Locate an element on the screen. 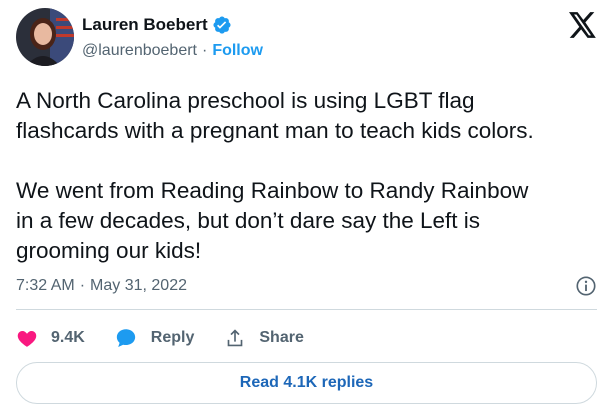  reply-label: Reply is located at coordinates (172, 337).